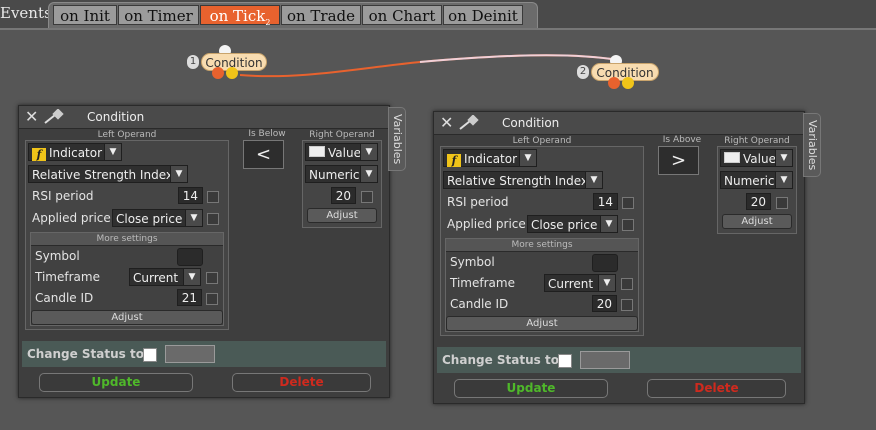  Describe the element at coordinates (812, 145) in the screenshot. I see `variables-tab-2: Variables` at that location.